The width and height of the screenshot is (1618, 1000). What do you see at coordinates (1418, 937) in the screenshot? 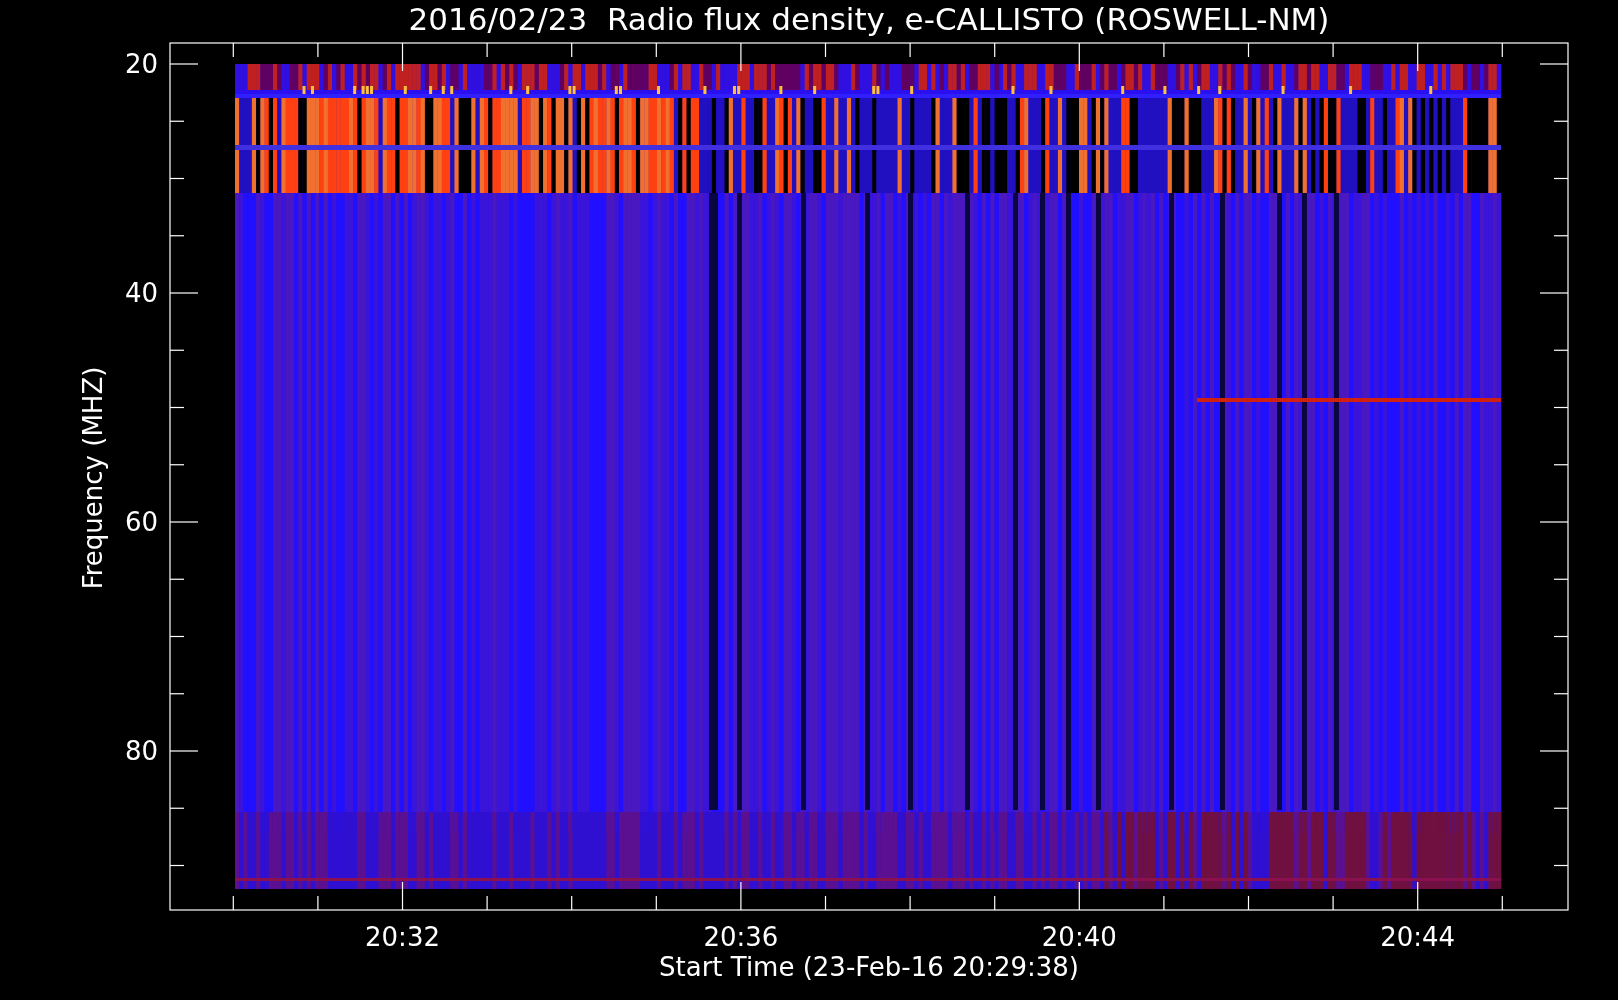
I see `x-tick-label: 20:44` at bounding box center [1418, 937].